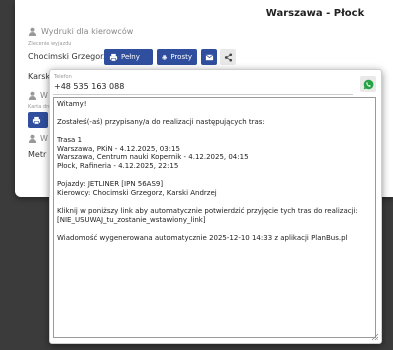  I want to click on resize-grip-icon, so click(375, 337).